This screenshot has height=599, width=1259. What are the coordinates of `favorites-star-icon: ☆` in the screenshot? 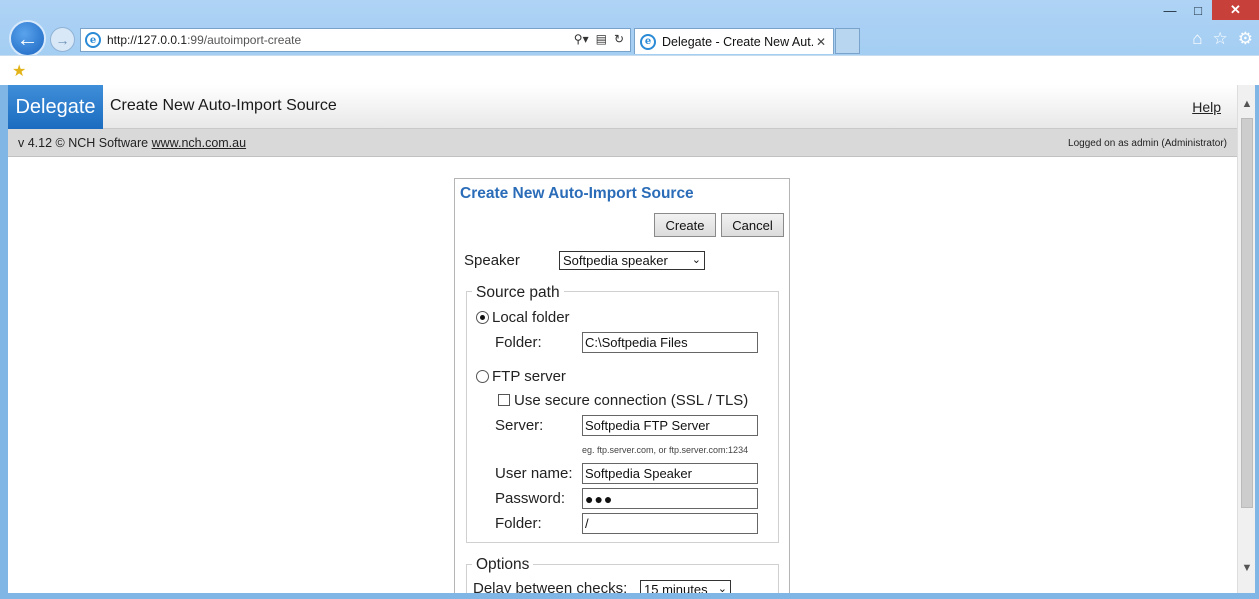 It's located at (1220, 39).